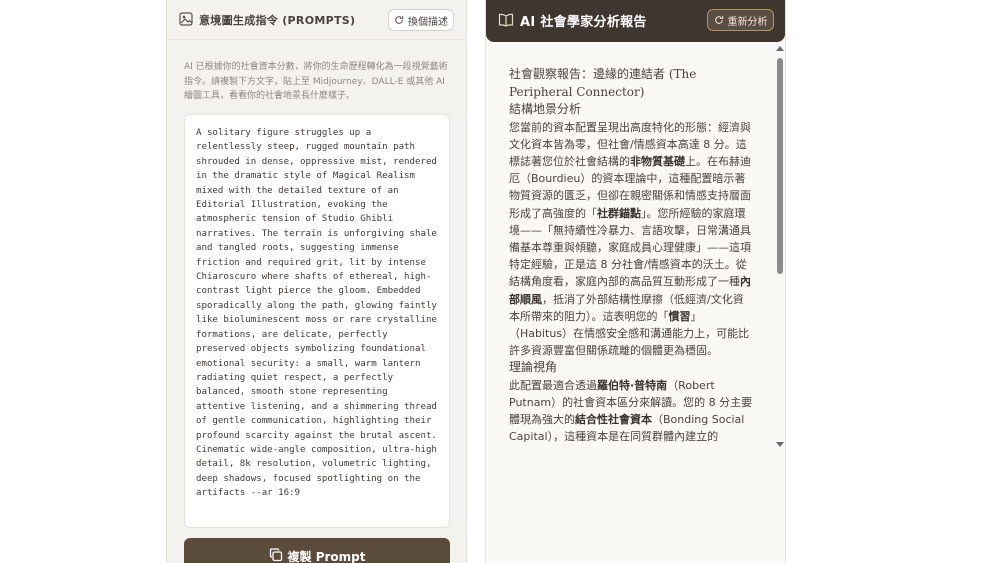 The height and width of the screenshot is (563, 1000). I want to click on prompt-panel-header: 意境圖生成指令 (PROMPTS) 換個描述, so click(316, 20).